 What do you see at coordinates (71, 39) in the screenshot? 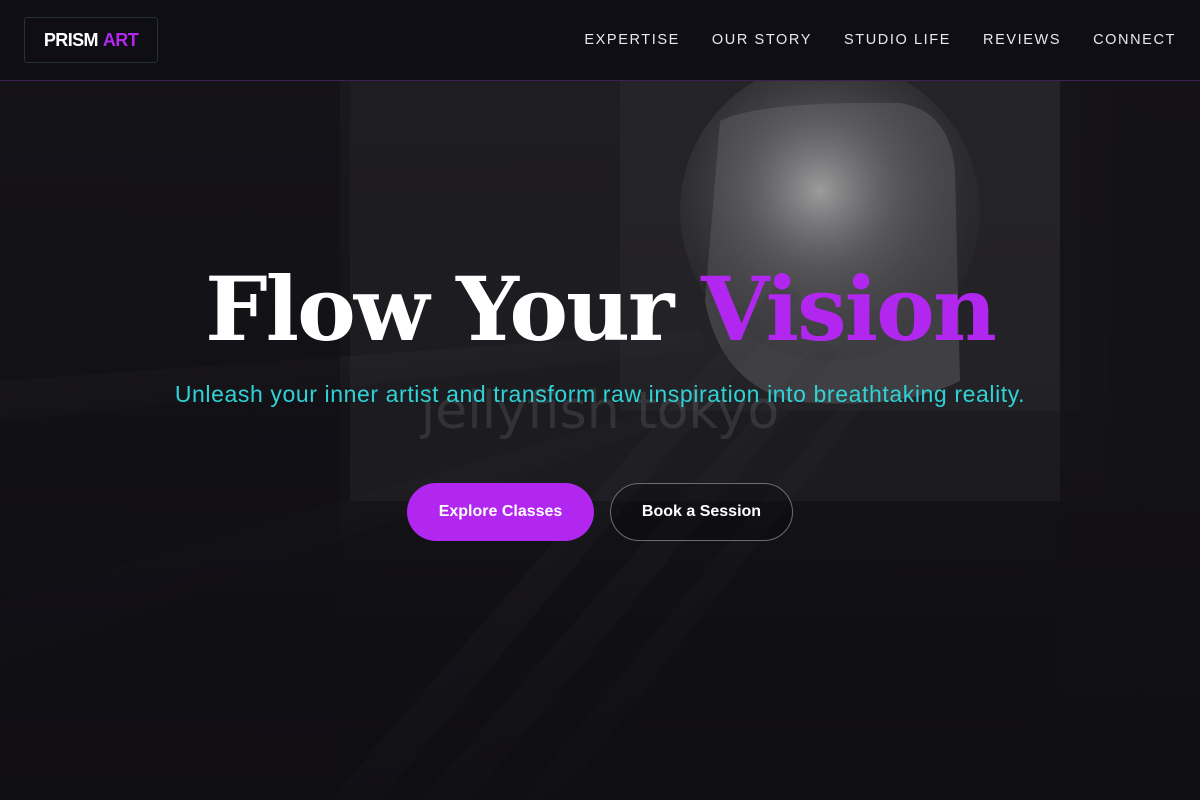
I see `logo-word: PRISM` at bounding box center [71, 39].